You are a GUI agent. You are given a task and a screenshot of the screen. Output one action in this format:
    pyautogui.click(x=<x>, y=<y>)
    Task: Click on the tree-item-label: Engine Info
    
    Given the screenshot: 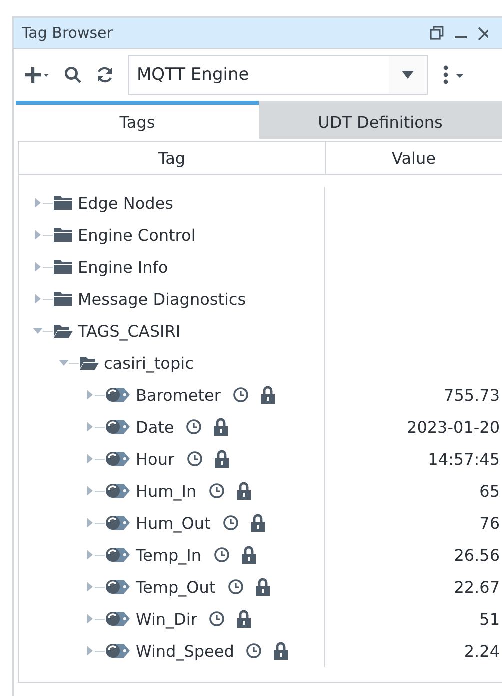 What is the action you would take?
    pyautogui.click(x=123, y=267)
    